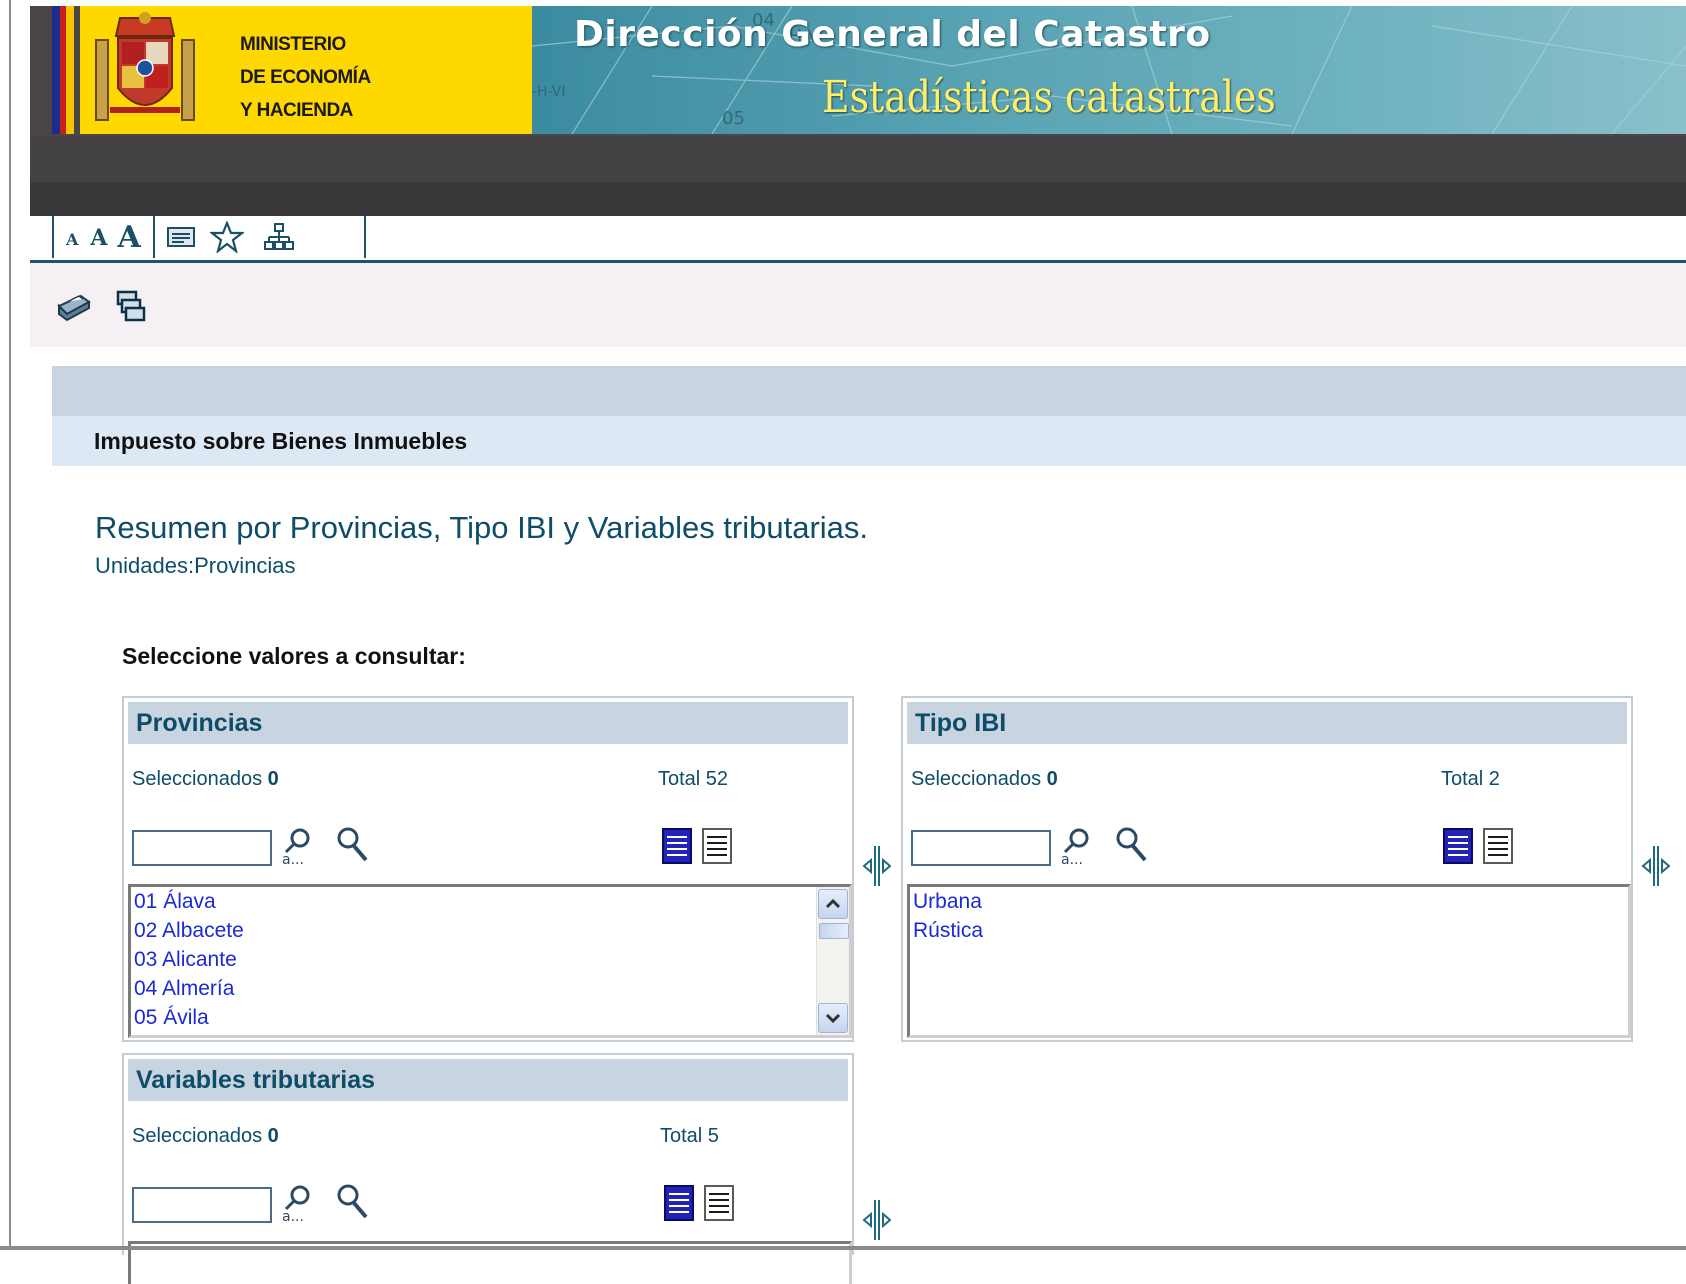 Image resolution: width=1686 pixels, height=1284 pixels. I want to click on sitemap-icon, so click(279, 237).